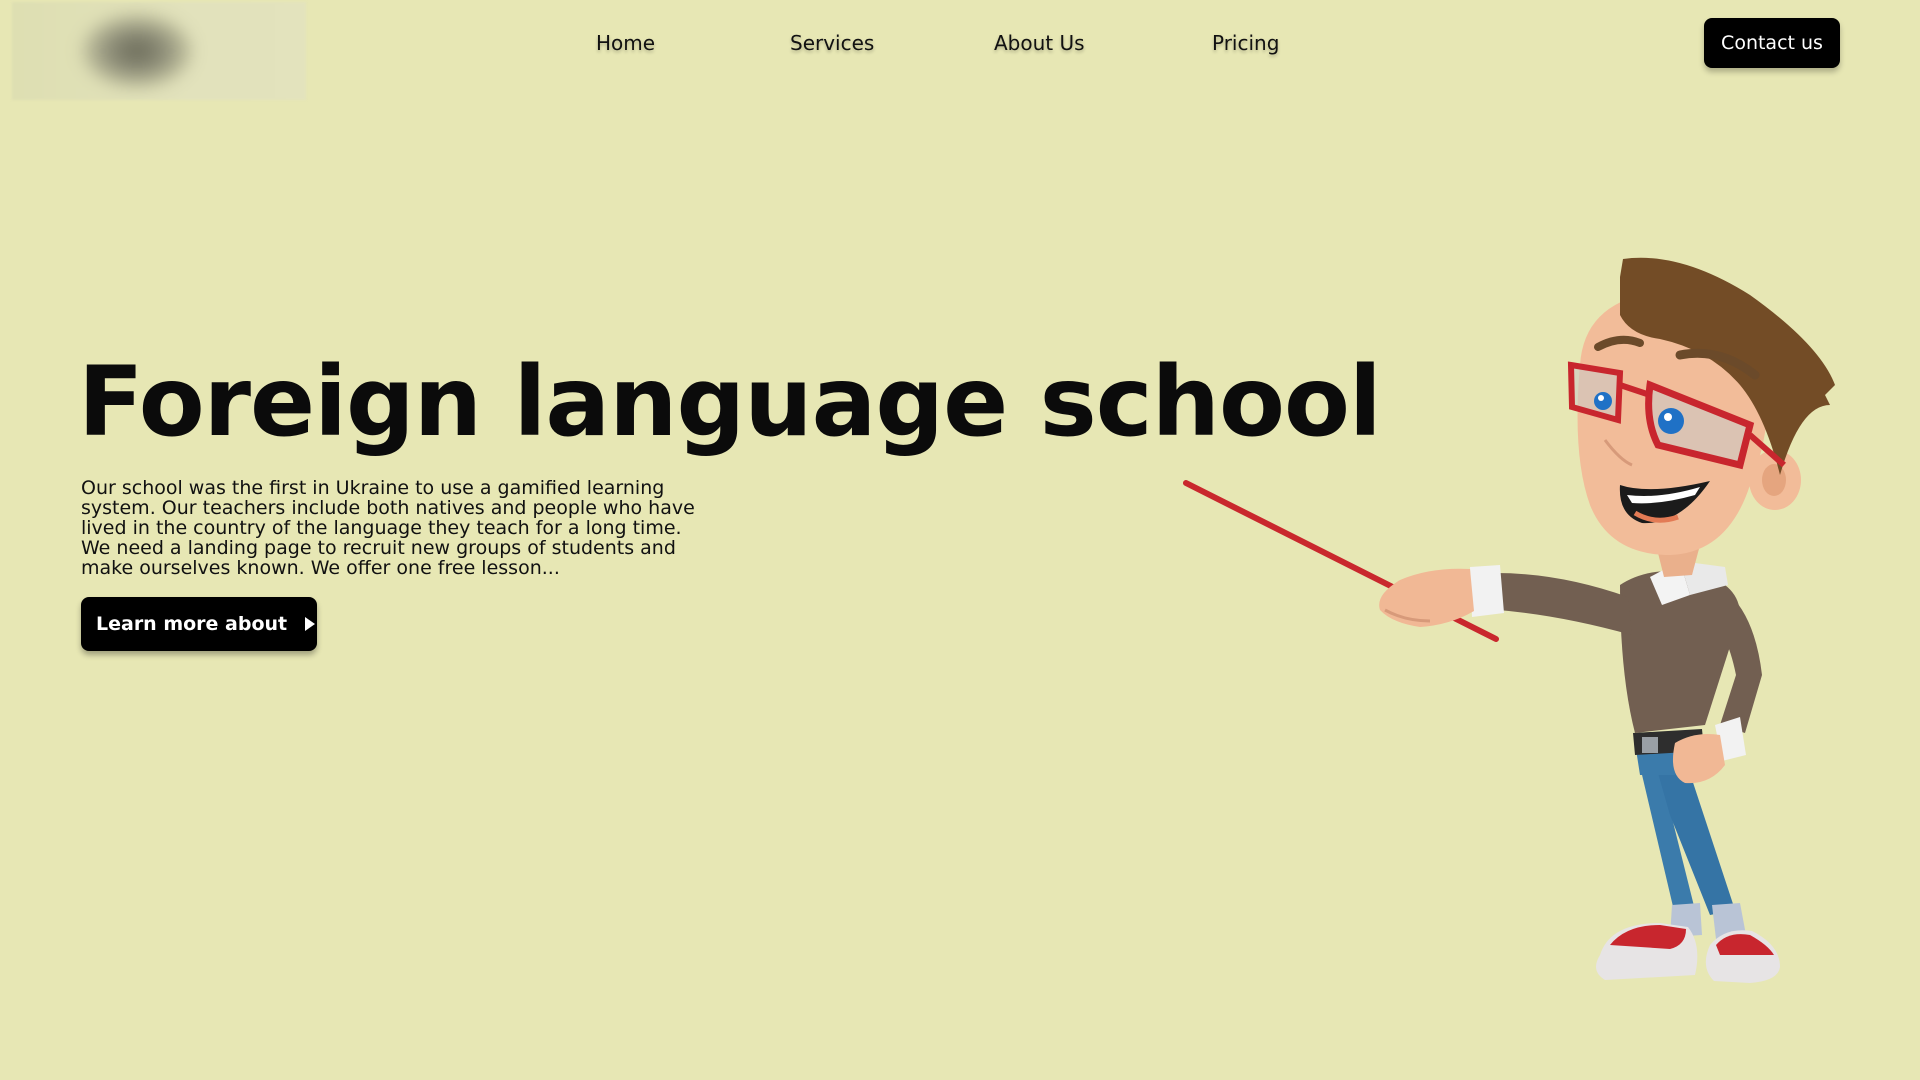 The image size is (1920, 1080). I want to click on play-triangle-icon, so click(310, 624).